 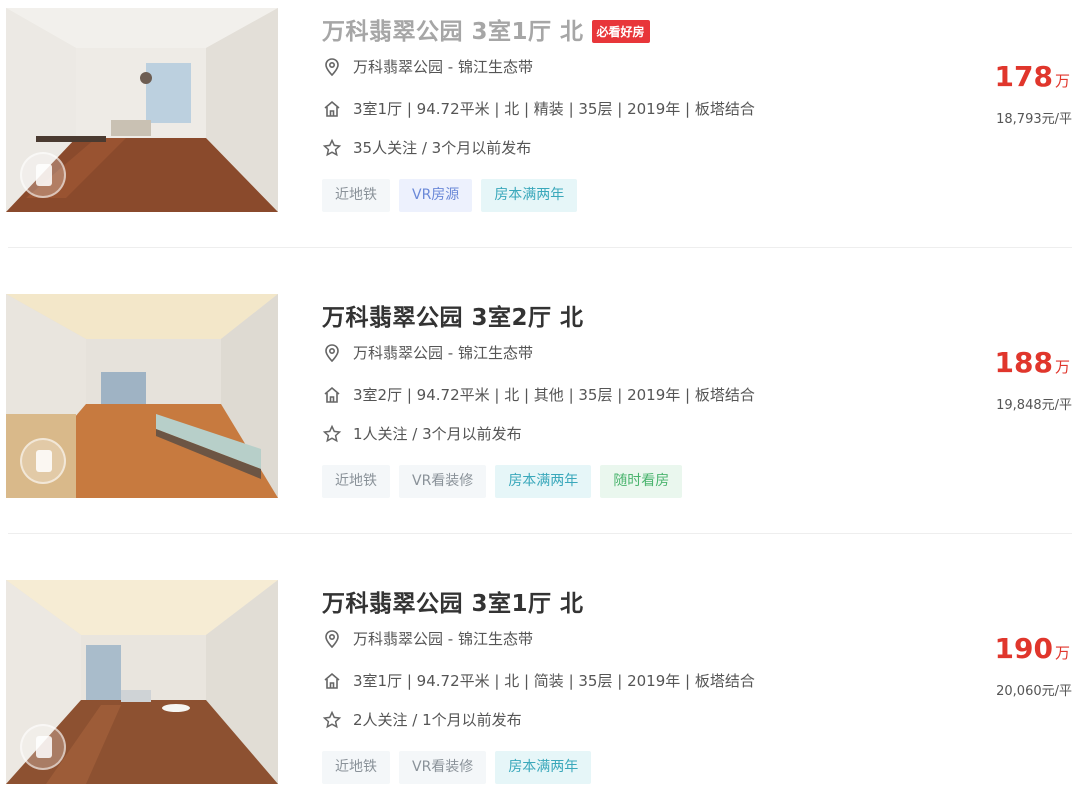 What do you see at coordinates (1032, 362) in the screenshot?
I see `total-price: 188 万` at bounding box center [1032, 362].